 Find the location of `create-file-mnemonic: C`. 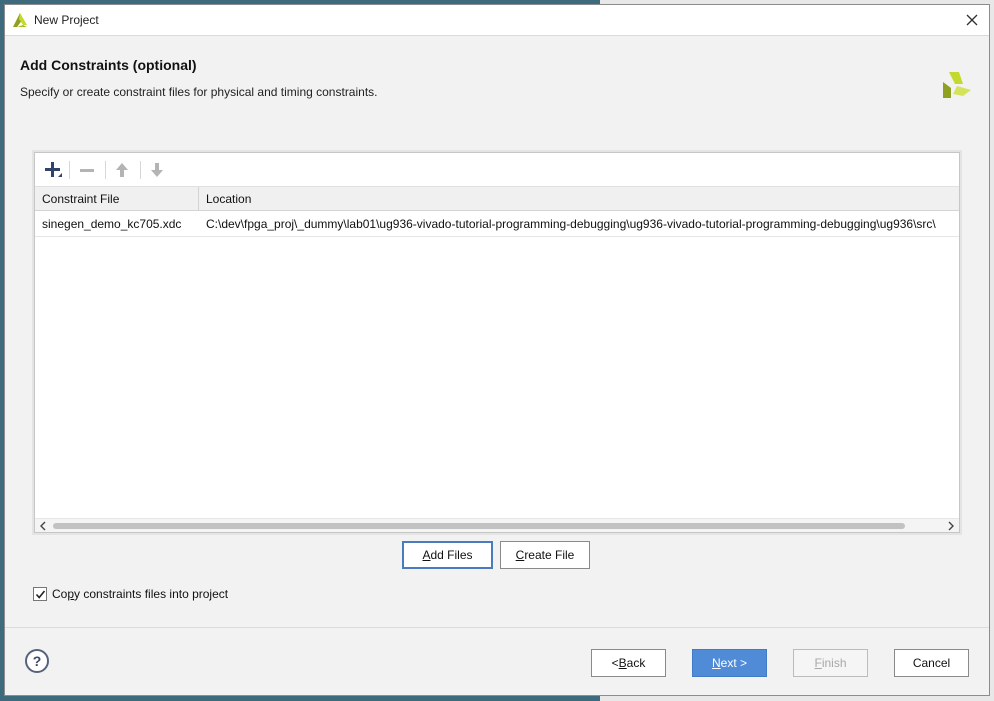

create-file-mnemonic: C is located at coordinates (520, 555).